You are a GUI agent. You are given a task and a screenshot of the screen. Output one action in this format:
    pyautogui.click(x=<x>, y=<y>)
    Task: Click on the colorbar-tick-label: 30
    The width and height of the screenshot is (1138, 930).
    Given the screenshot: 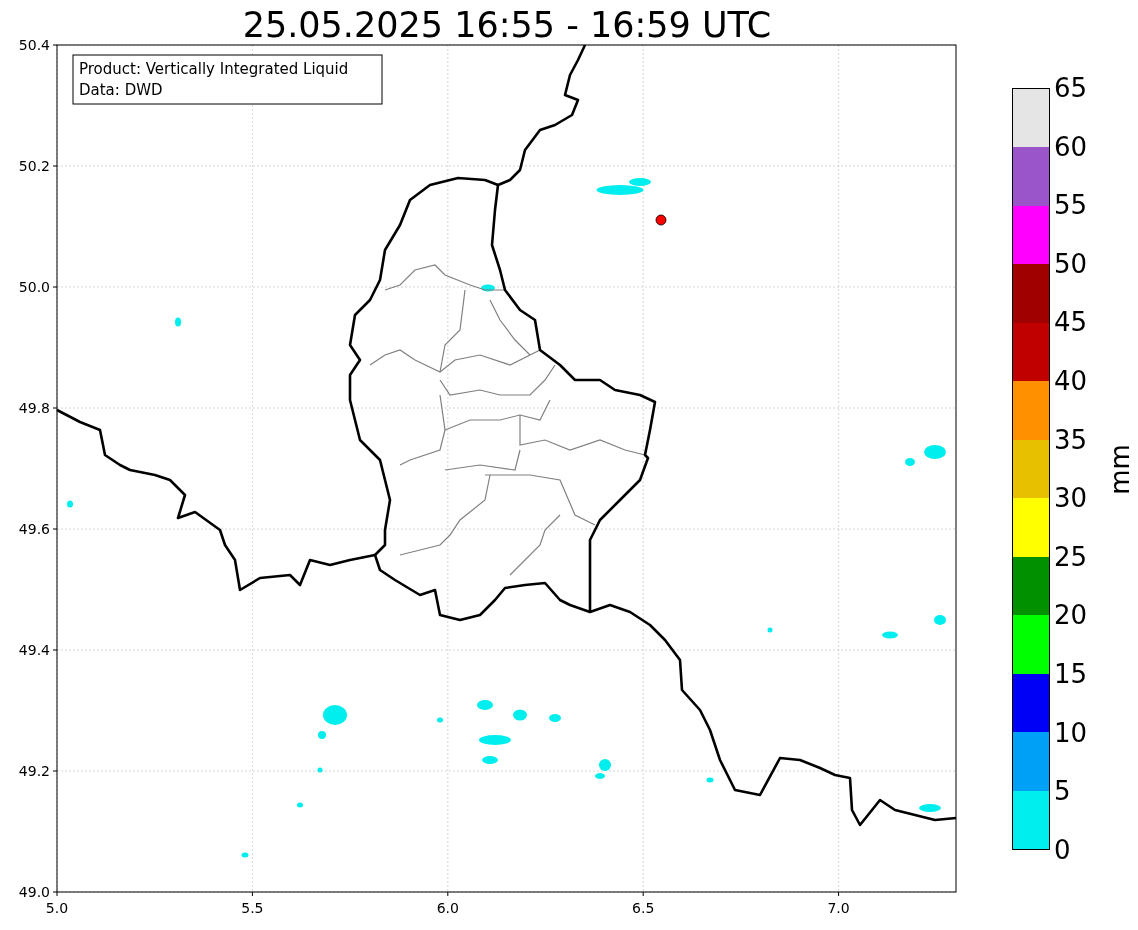 What is the action you would take?
    pyautogui.click(x=1071, y=498)
    